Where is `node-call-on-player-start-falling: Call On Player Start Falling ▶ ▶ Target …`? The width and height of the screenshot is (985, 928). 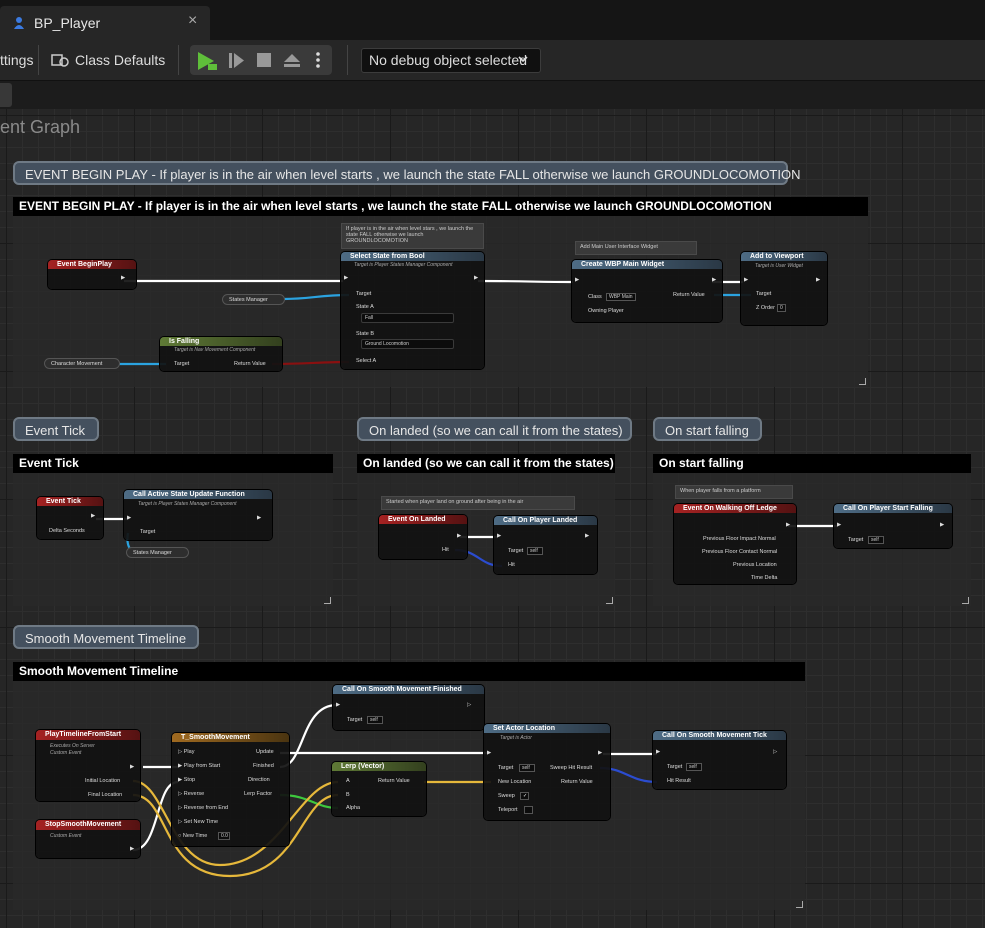
node-call-on-player-start-falling: Call On Player Start Falling ▶ ▶ Target … is located at coordinates (893, 526).